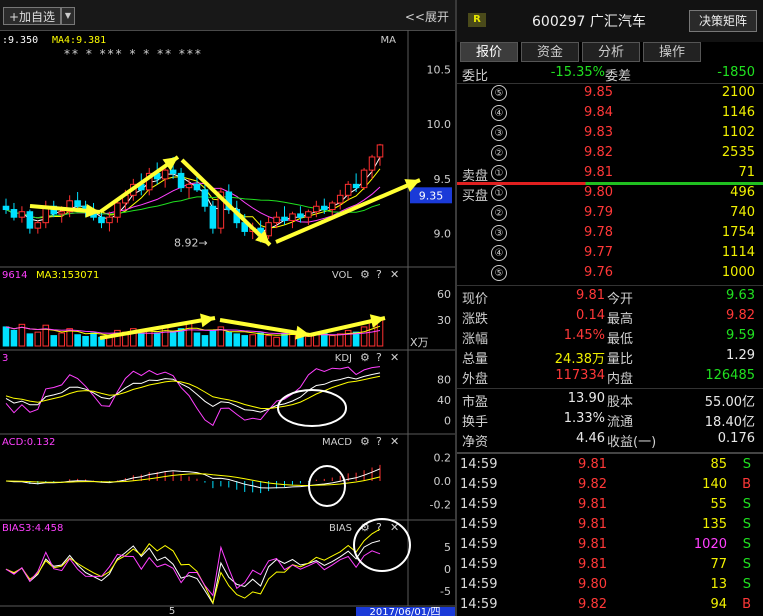 This screenshot has width=763, height=616. I want to click on weicha-value: -1850, so click(736, 72).